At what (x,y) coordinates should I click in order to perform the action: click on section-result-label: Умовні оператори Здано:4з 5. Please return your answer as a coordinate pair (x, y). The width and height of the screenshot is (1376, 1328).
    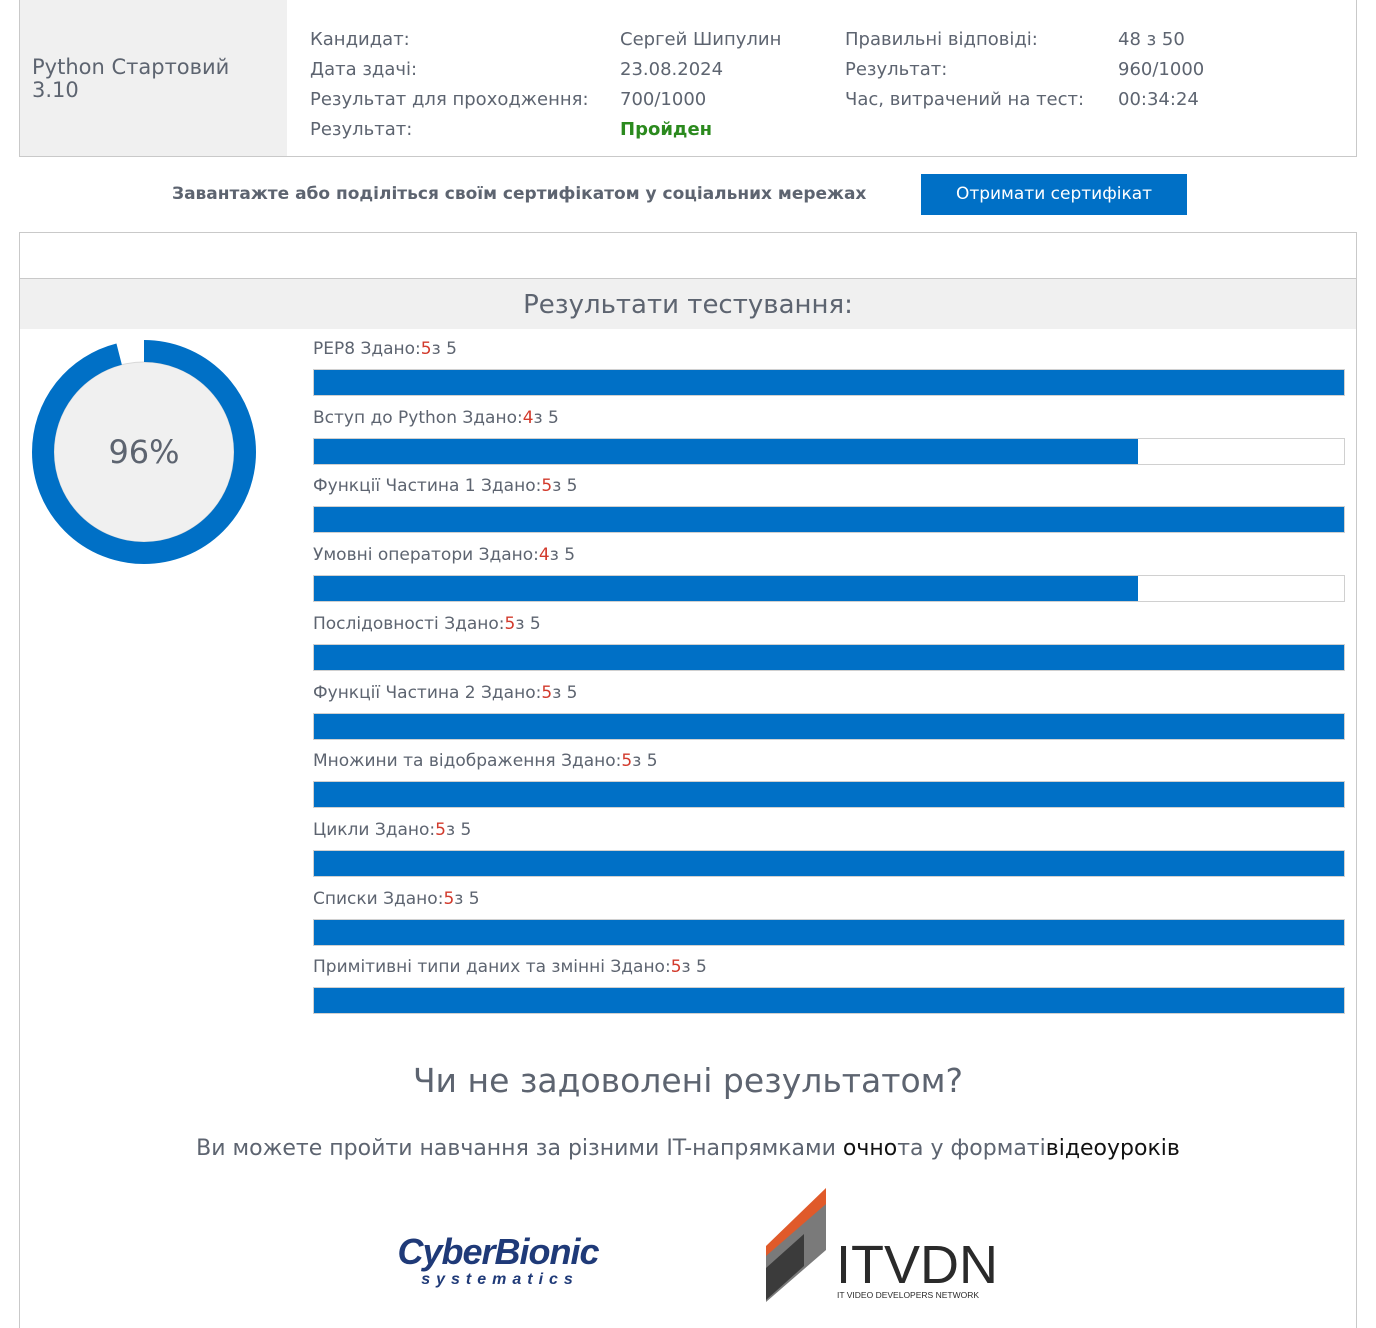
    Looking at the image, I should click on (444, 555).